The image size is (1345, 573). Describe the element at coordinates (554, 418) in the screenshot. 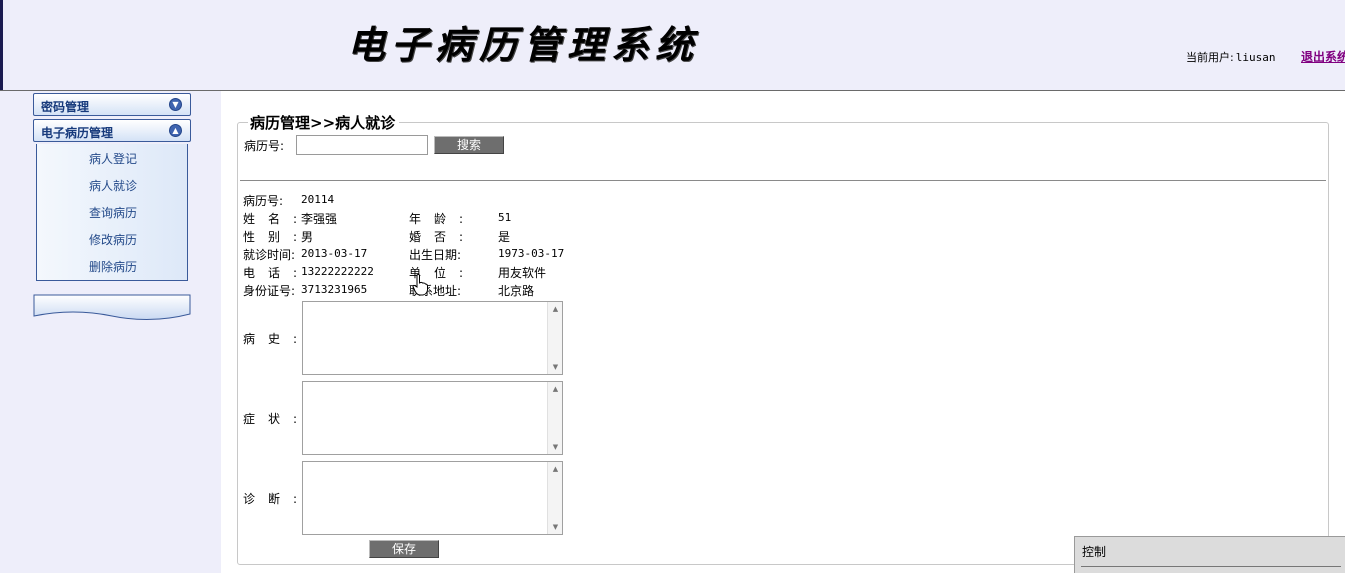

I see `symptoms-scrollbar: ▲ ▼` at that location.